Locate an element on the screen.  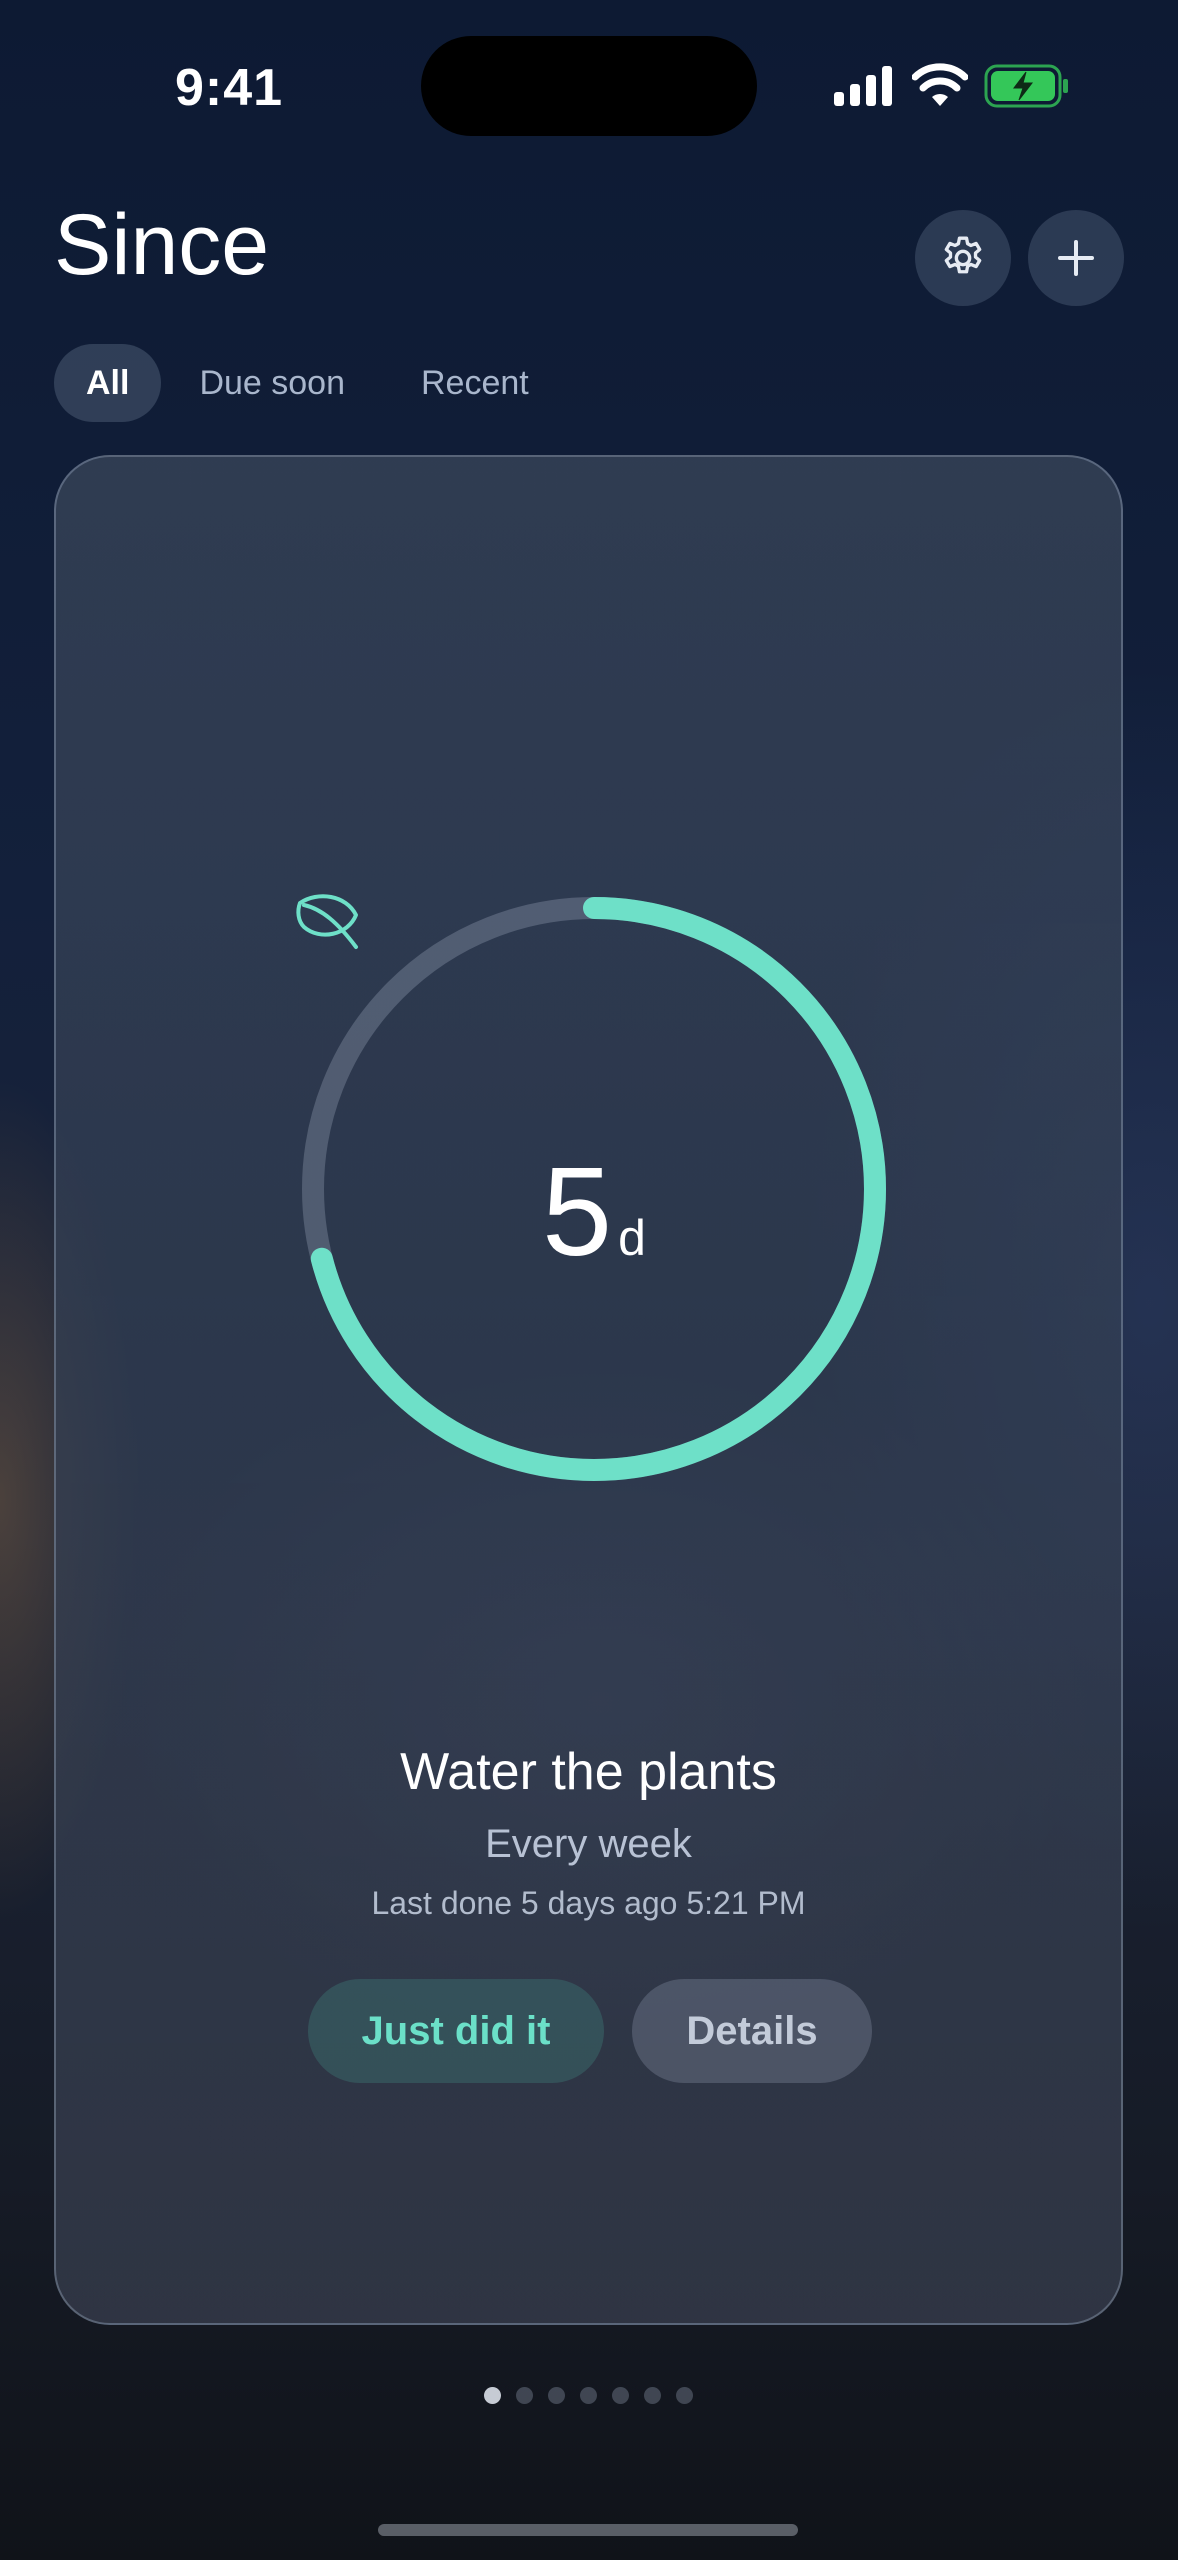
add-button is located at coordinates (1076, 258).